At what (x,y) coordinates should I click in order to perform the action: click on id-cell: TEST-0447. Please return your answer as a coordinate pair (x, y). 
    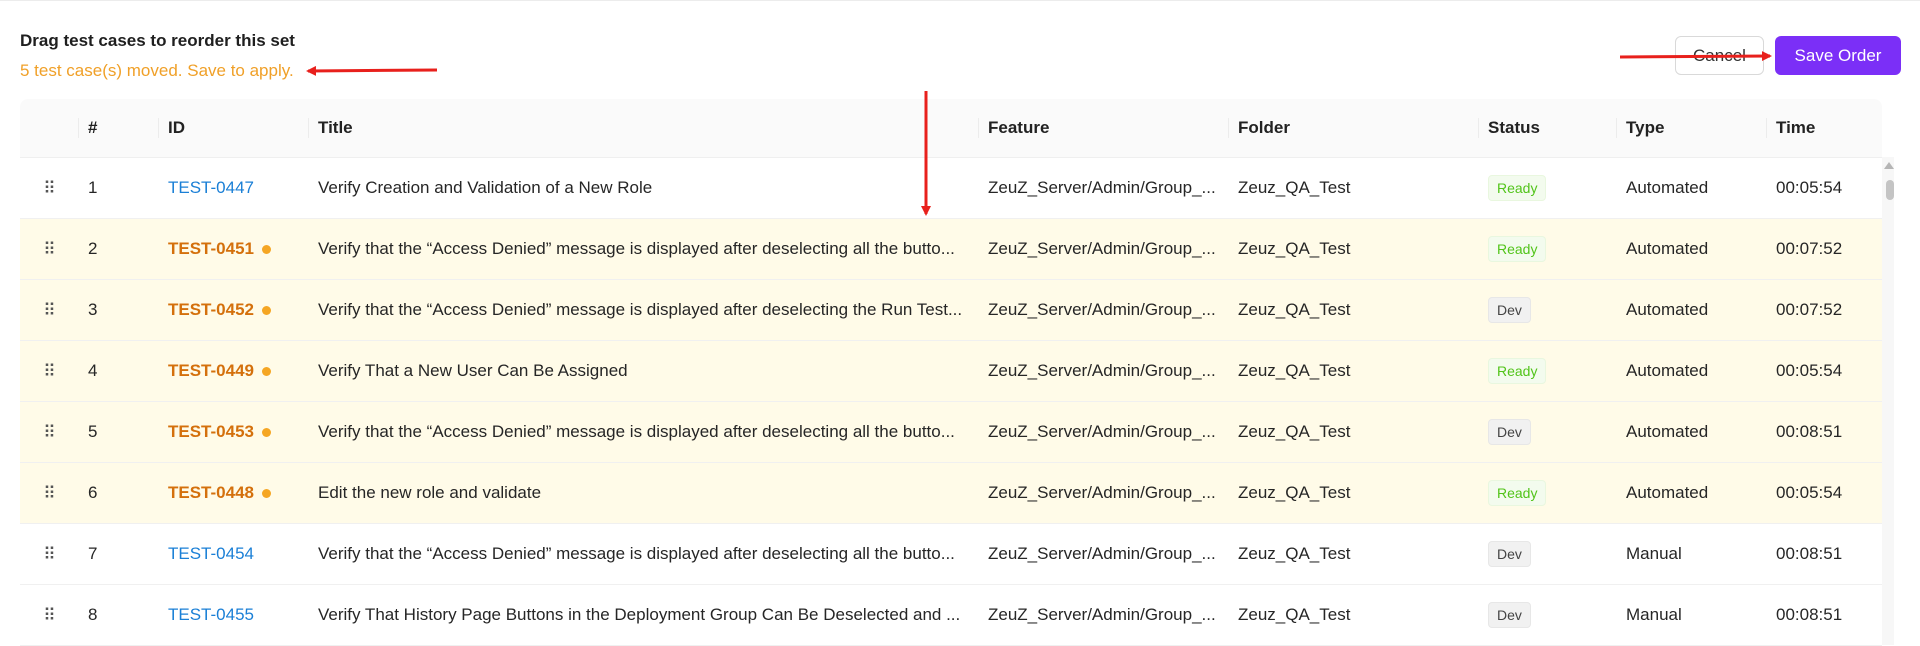
    Looking at the image, I should click on (233, 188).